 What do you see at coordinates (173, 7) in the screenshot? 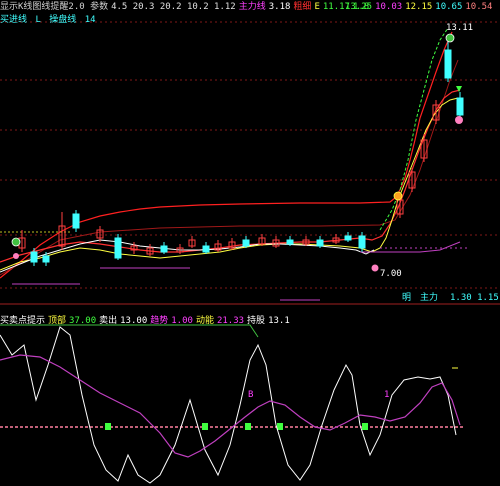
I see `main-header-item: 4.5 20.3 20.2 10.2 1.12` at bounding box center [173, 7].